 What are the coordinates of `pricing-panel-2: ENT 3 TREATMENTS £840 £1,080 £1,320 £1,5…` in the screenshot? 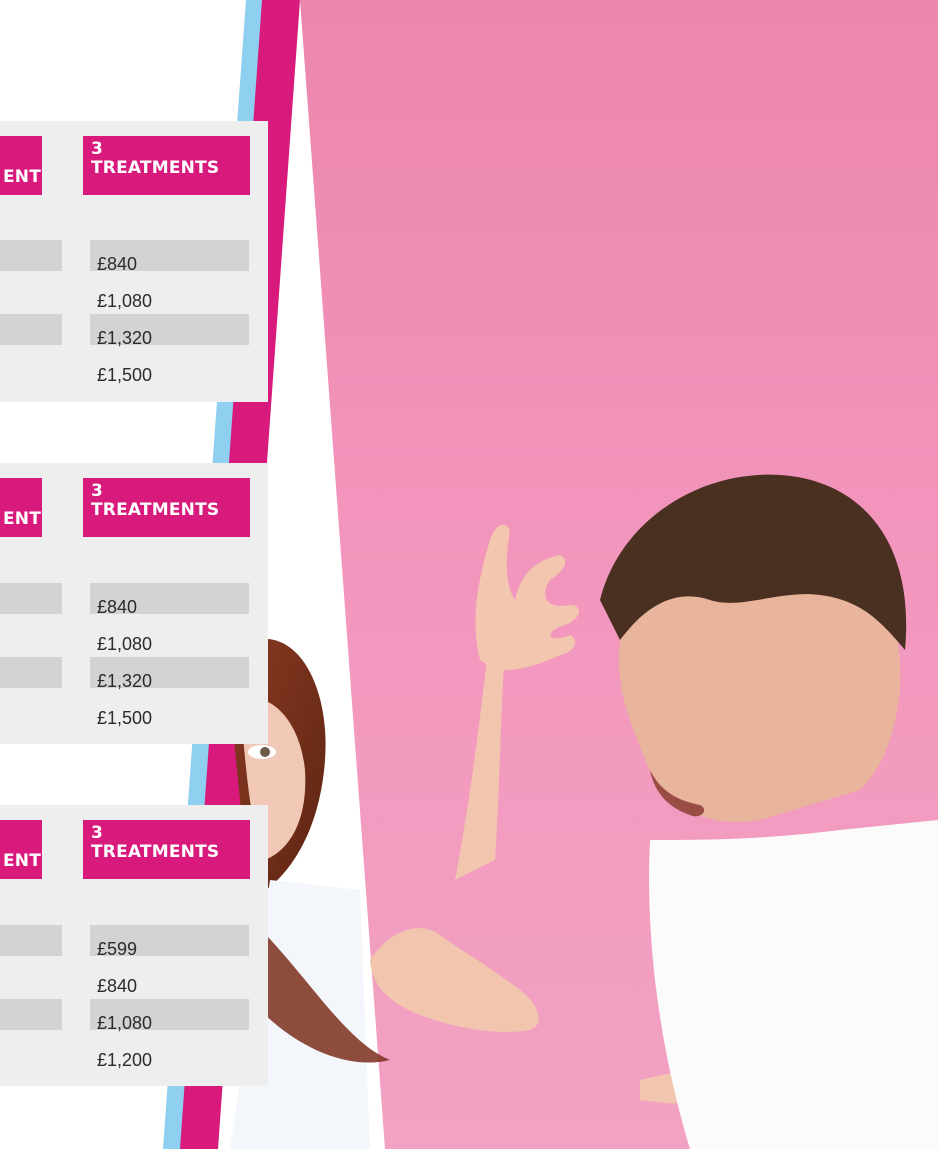 It's located at (134, 603).